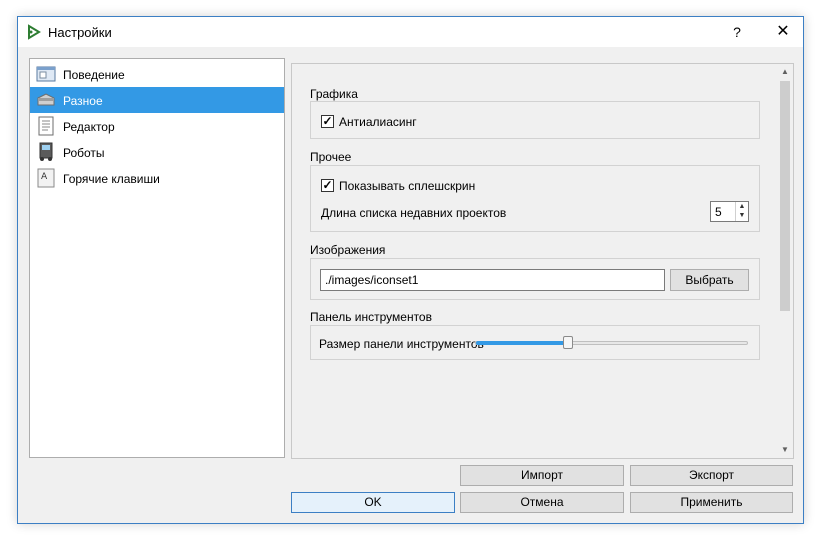  I want to click on nav-label-editor: Редактор, so click(89, 127).